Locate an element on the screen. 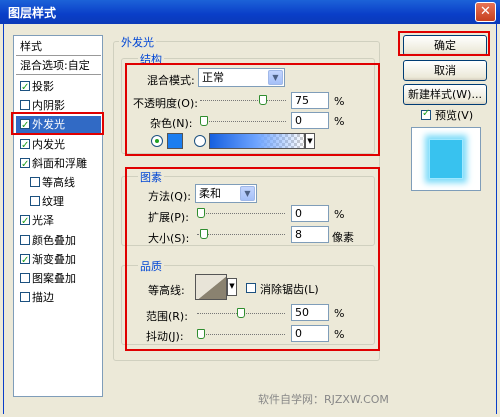  style-item-label: 内发光 is located at coordinates (48, 144).